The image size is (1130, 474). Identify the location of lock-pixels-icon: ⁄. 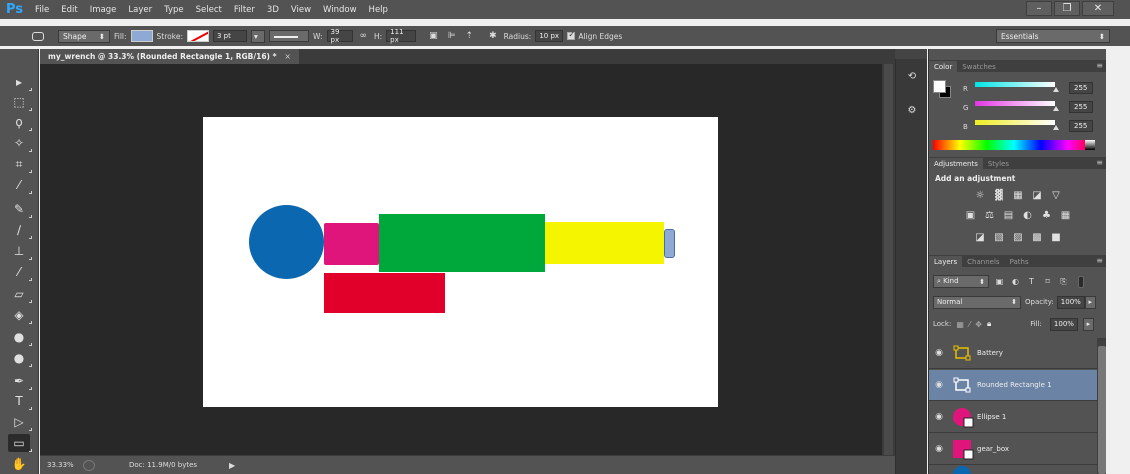
(969, 324).